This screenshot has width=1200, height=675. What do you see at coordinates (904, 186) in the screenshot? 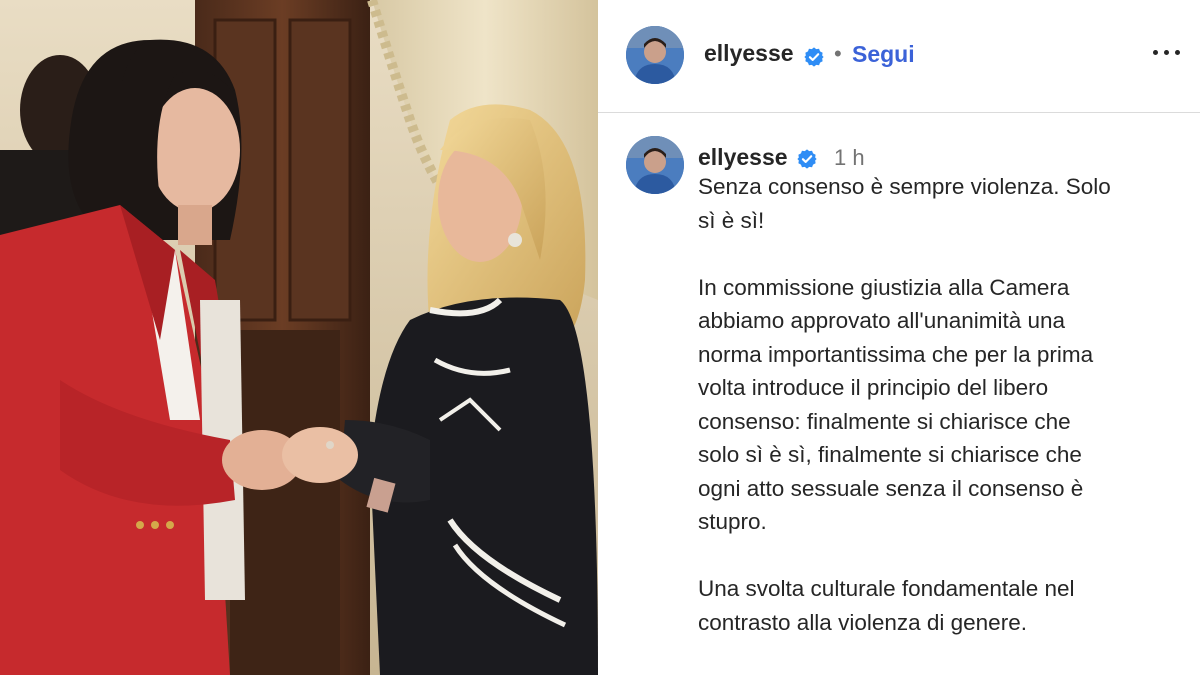
I see `caption-line: Senza consenso è sempre violenza. Solo` at bounding box center [904, 186].